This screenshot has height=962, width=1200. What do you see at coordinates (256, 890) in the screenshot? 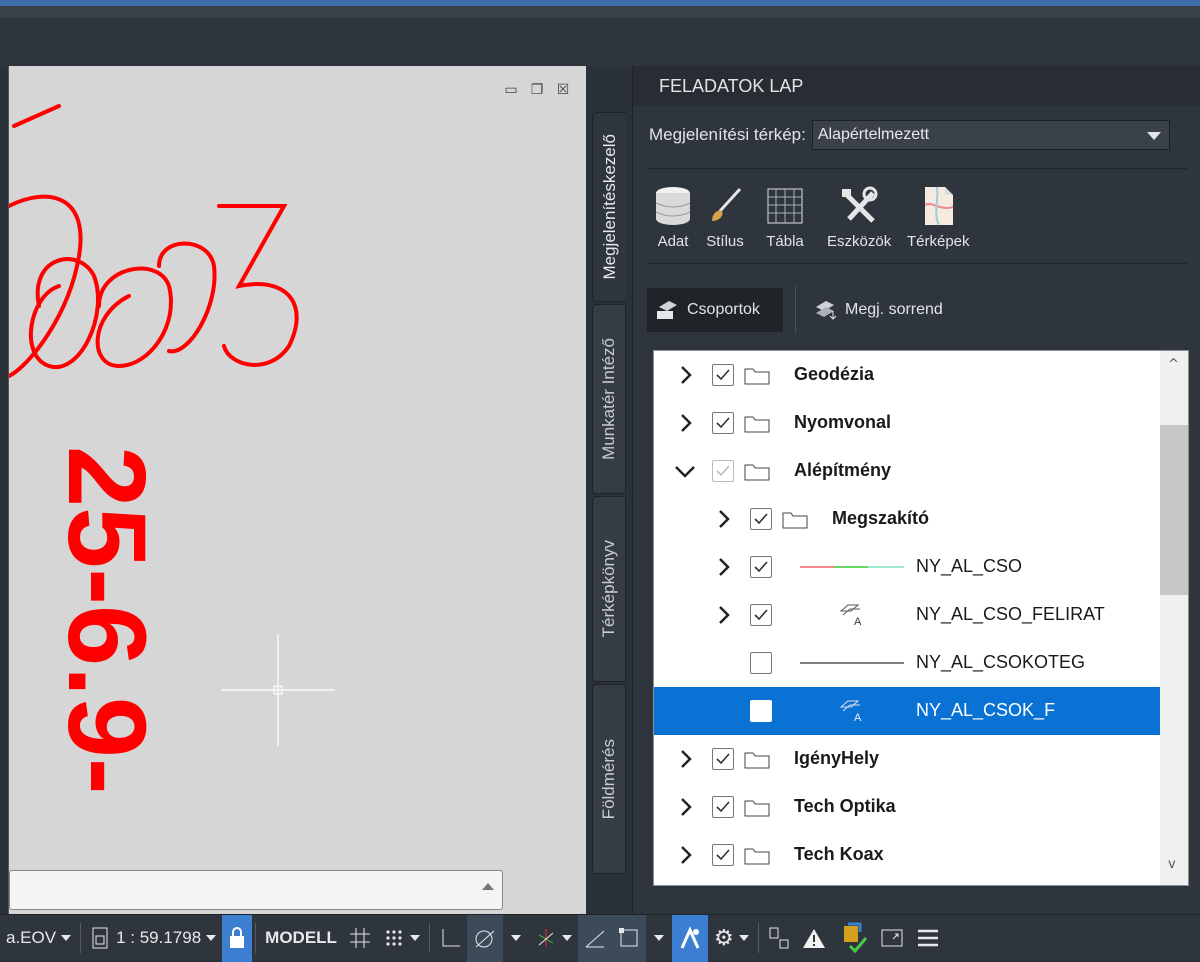
I see `command-line` at bounding box center [256, 890].